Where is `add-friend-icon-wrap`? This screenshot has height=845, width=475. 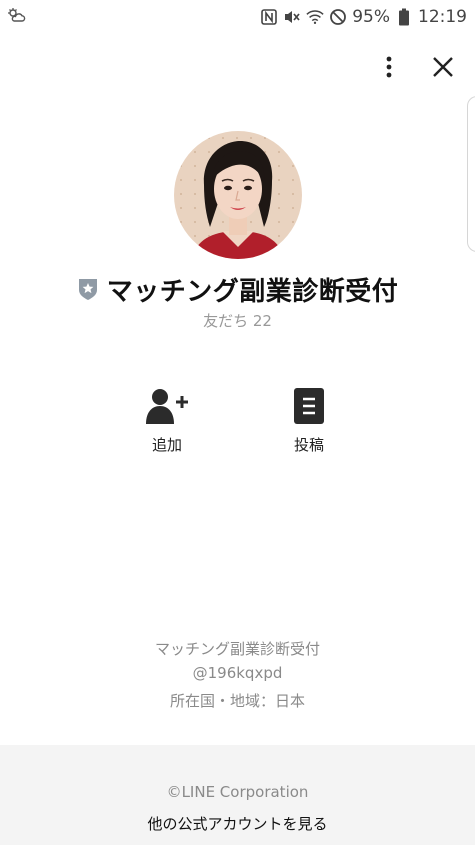
add-friend-icon-wrap is located at coordinates (167, 408).